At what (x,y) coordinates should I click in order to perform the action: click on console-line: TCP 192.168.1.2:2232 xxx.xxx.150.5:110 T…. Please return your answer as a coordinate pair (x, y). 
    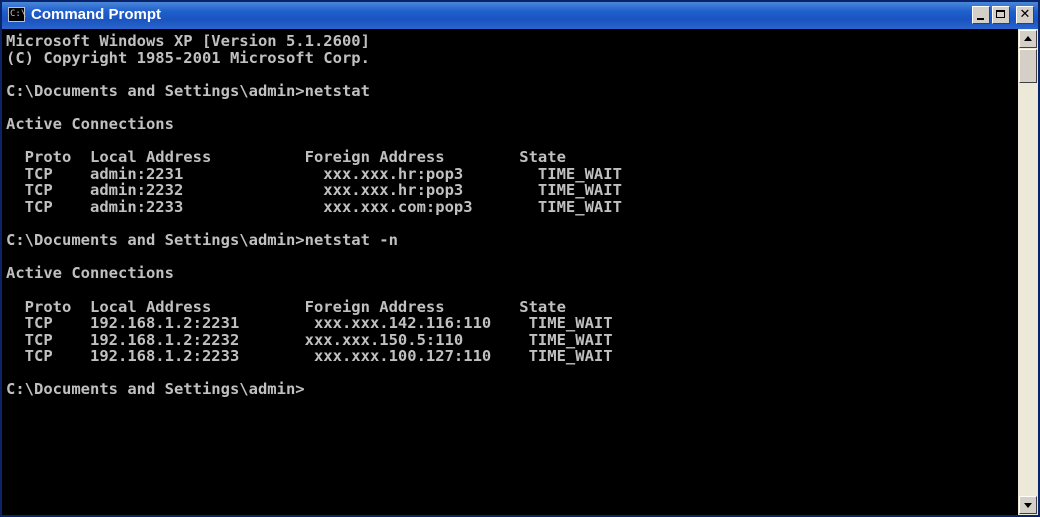
    Looking at the image, I should click on (309, 339).